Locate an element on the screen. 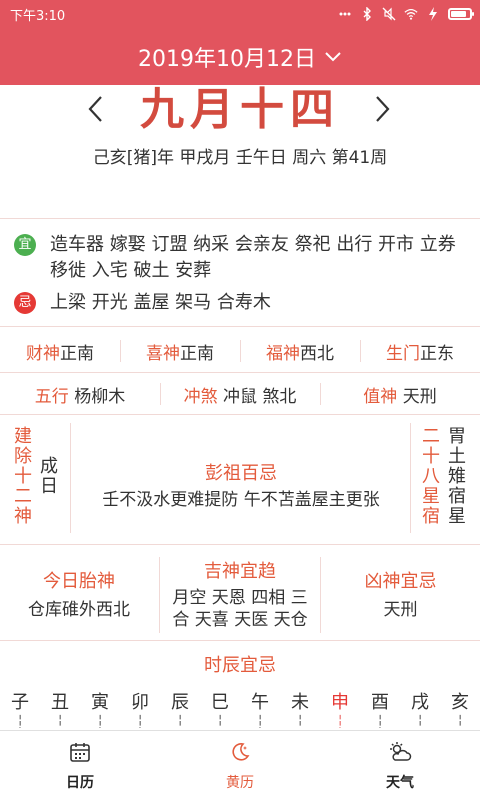  jishen-col: 吉神宜趋 月空 天恩 四相 三 合 天喜 天医 天仓 is located at coordinates (240, 599).